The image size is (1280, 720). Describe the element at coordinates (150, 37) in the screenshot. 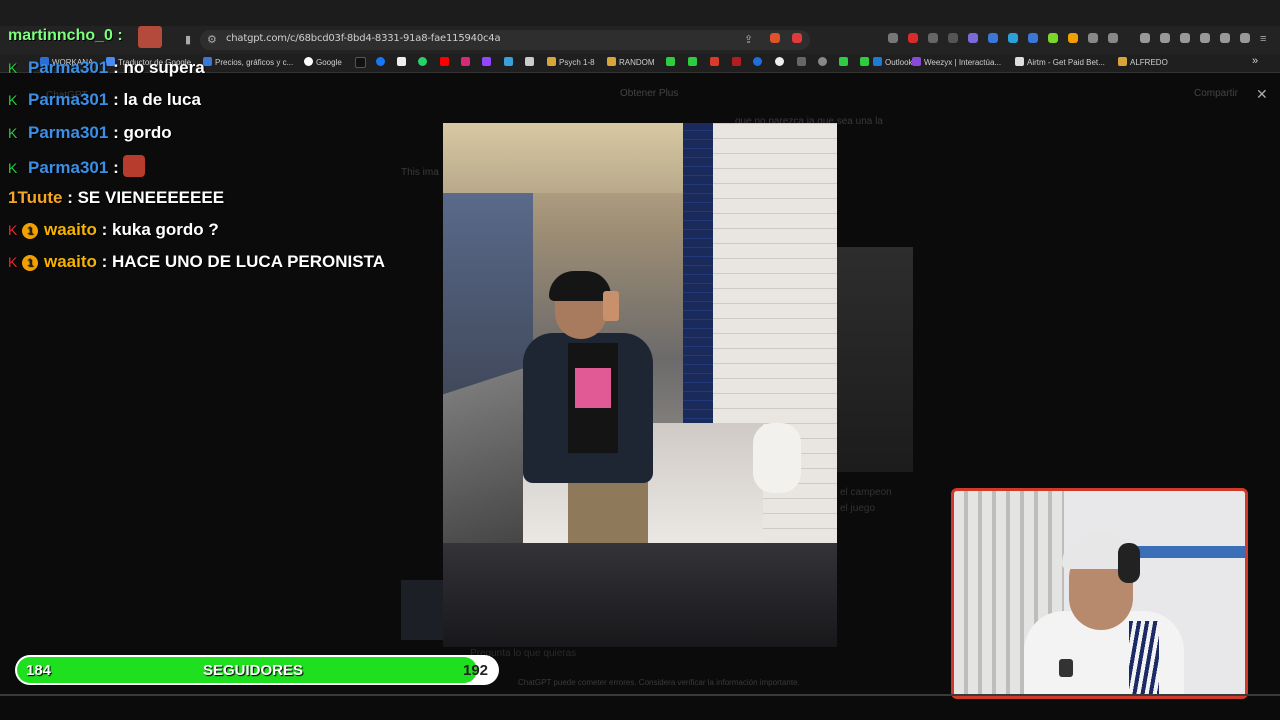

I see `streamer-emote` at that location.